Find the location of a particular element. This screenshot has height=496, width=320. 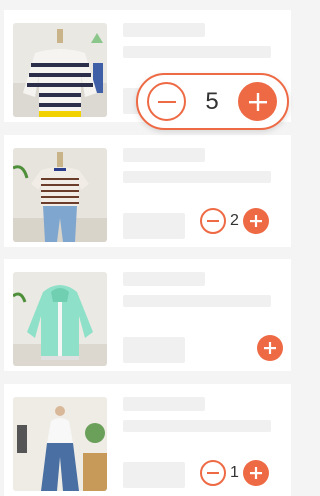

quantity-stepper: 2 is located at coordinates (234, 221).